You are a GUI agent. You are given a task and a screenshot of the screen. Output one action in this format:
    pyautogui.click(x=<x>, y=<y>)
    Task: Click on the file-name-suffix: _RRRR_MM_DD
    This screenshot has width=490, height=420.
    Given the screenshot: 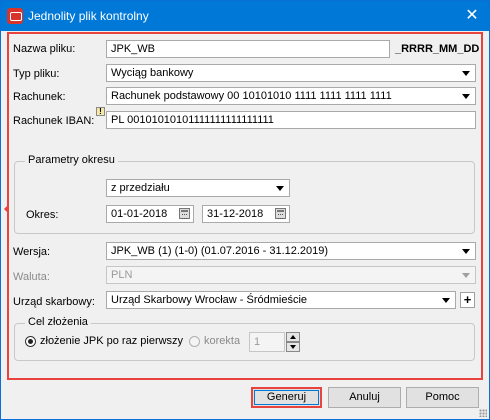 What is the action you would take?
    pyautogui.click(x=437, y=49)
    